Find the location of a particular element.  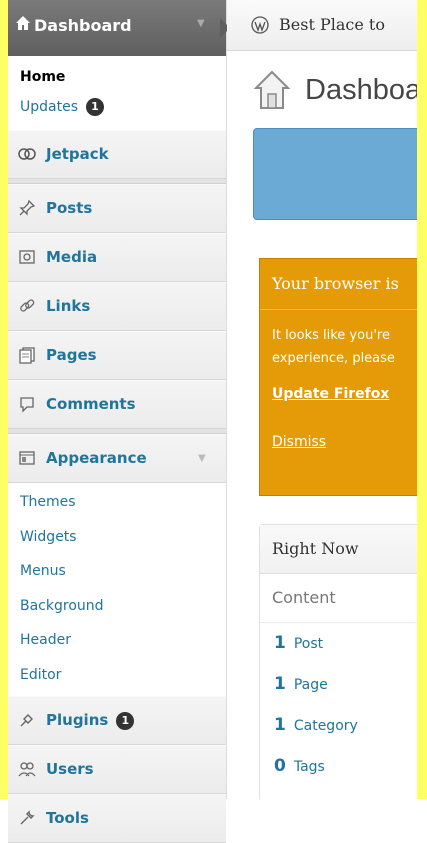

menu-item-tools: Tools is located at coordinates (117, 818).